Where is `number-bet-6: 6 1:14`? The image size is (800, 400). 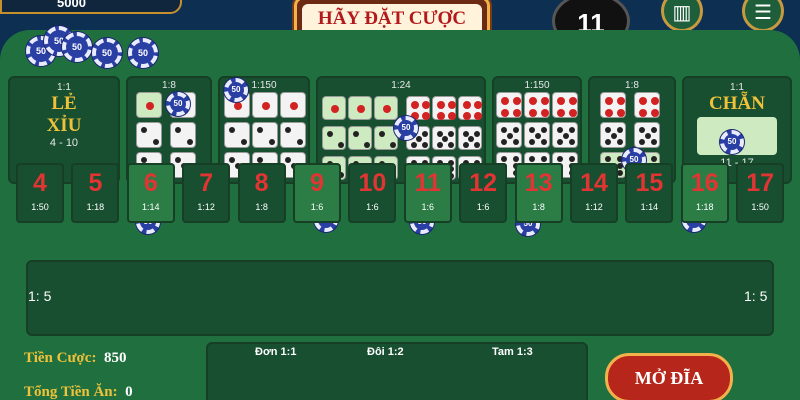 number-bet-6: 6 1:14 is located at coordinates (150, 193).